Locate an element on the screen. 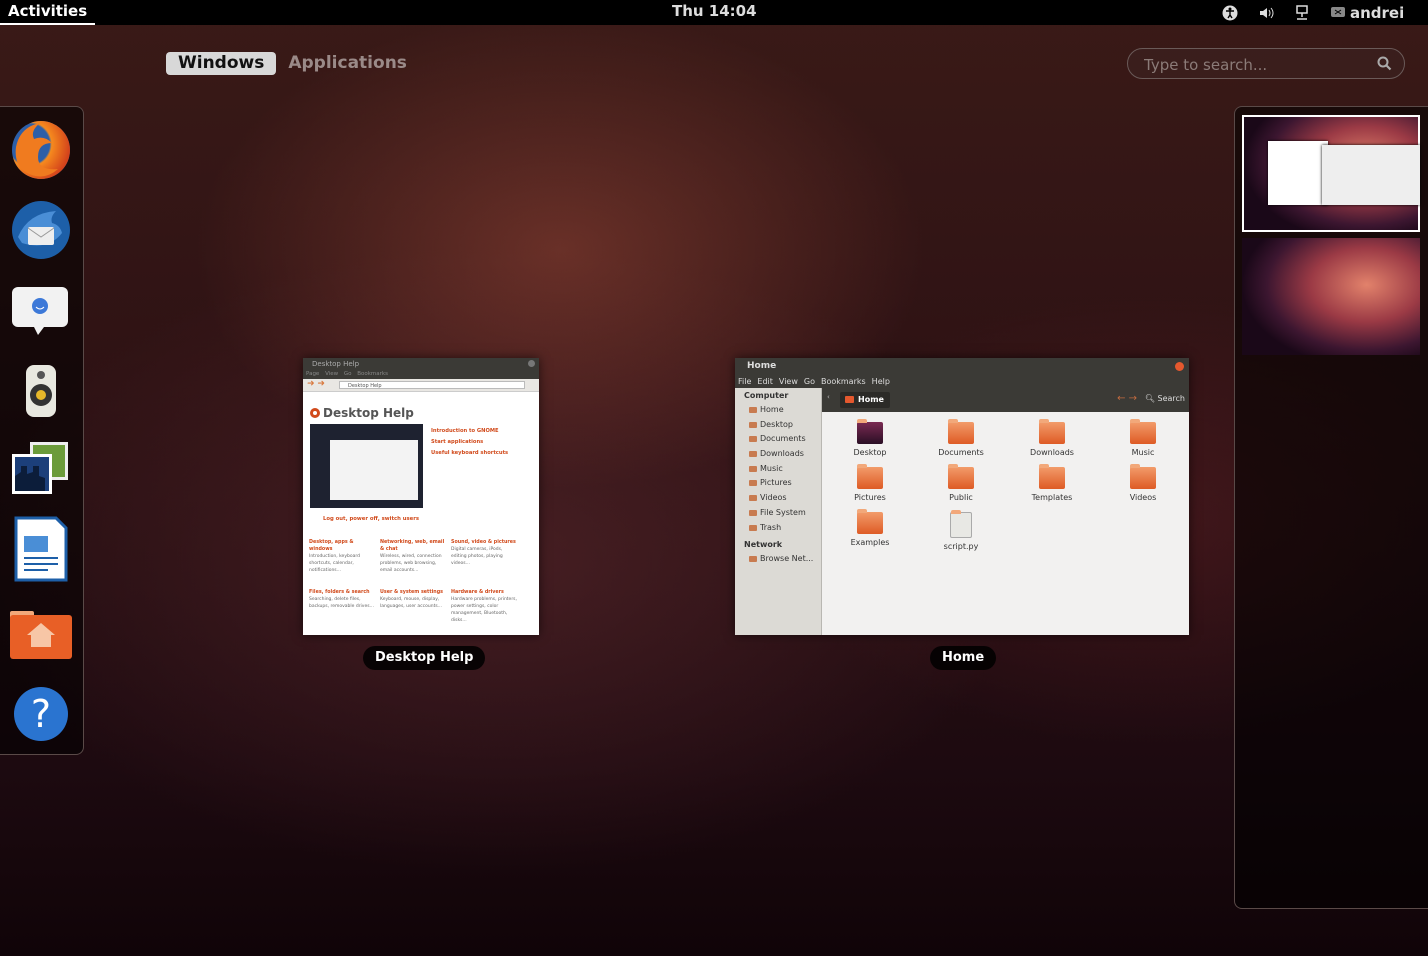 The image size is (1428, 956). script-file-icon is located at coordinates (961, 524).